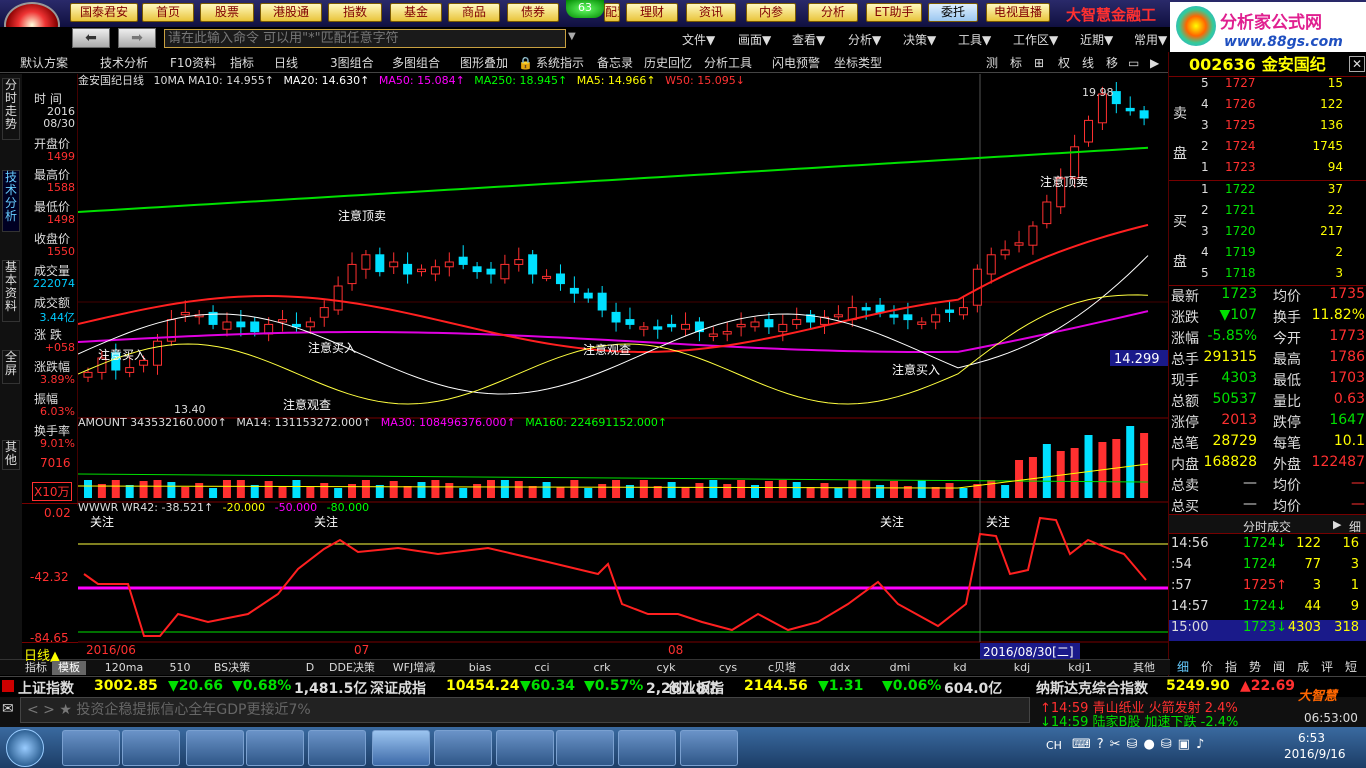 The width and height of the screenshot is (1366, 768). What do you see at coordinates (1303, 666) in the screenshot?
I see `right-tab-5: 成` at bounding box center [1303, 666].